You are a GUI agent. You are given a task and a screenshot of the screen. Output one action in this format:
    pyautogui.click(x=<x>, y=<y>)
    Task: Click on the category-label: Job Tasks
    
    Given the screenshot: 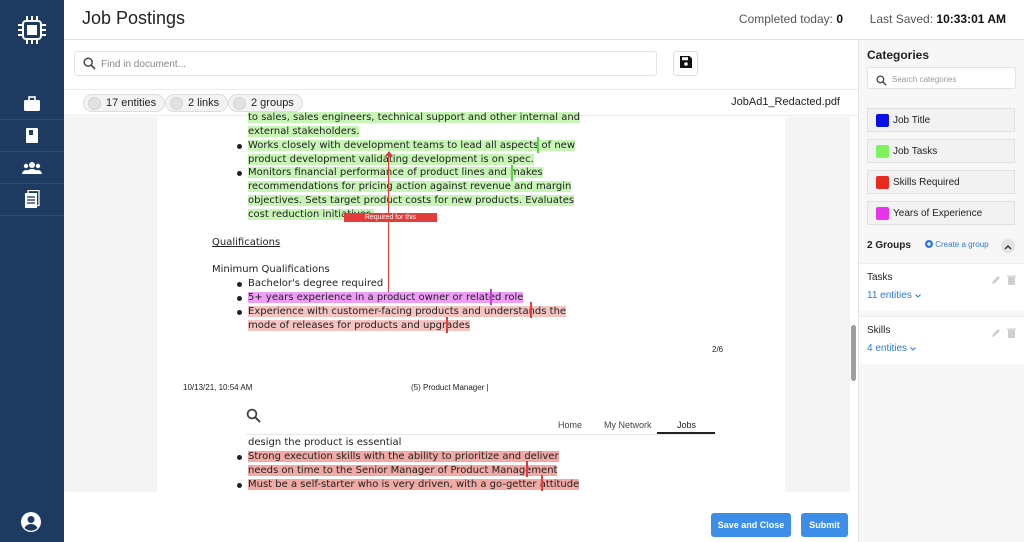 What is the action you would take?
    pyautogui.click(x=915, y=151)
    